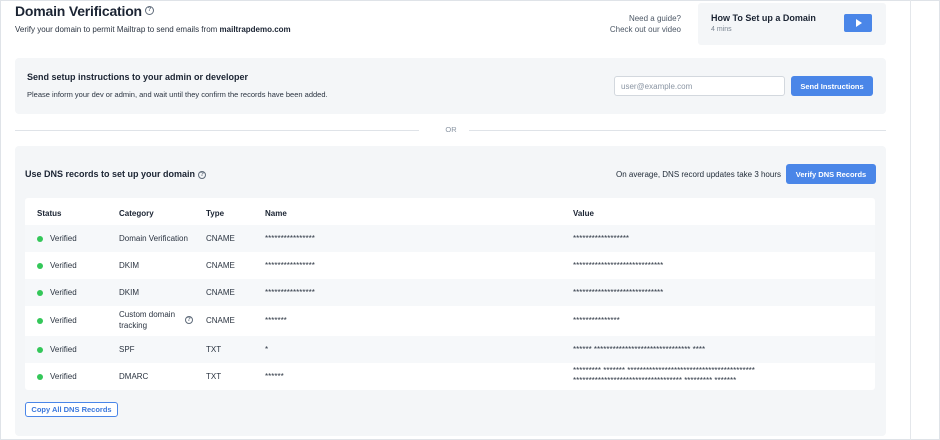 This screenshot has width=940, height=440. I want to click on guide-line-2: Check out our video, so click(645, 29).